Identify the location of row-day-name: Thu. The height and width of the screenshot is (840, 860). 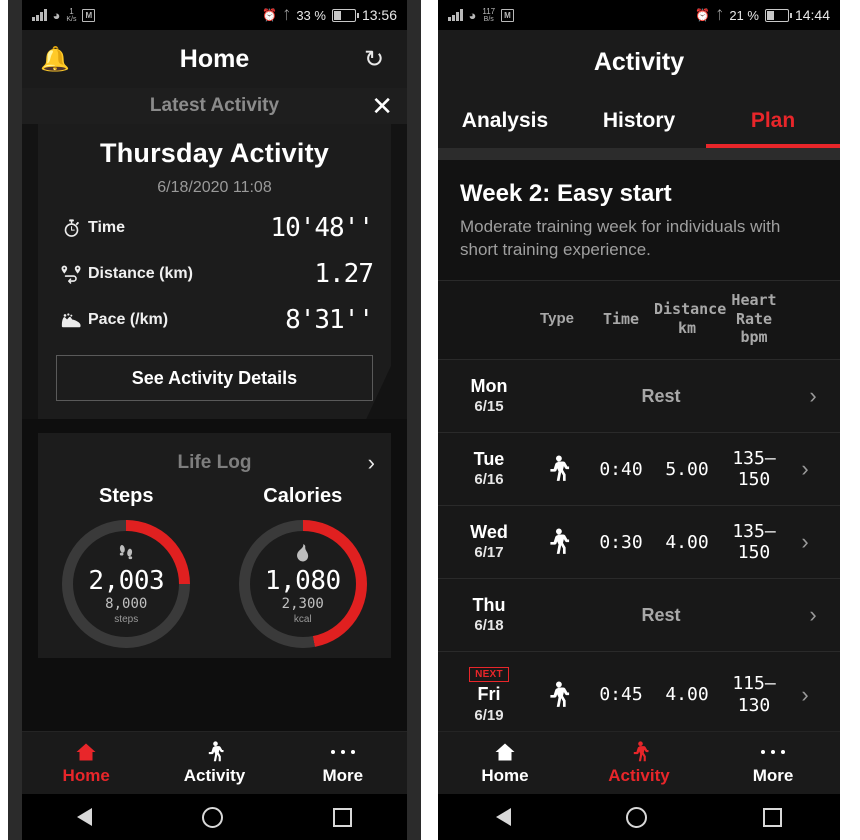
(489, 604).